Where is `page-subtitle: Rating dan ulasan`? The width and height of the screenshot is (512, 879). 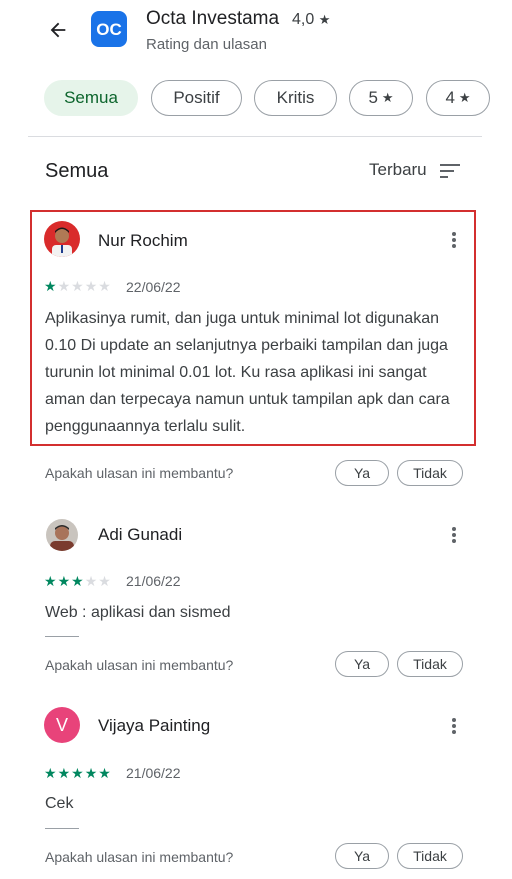 page-subtitle: Rating dan ulasan is located at coordinates (206, 44).